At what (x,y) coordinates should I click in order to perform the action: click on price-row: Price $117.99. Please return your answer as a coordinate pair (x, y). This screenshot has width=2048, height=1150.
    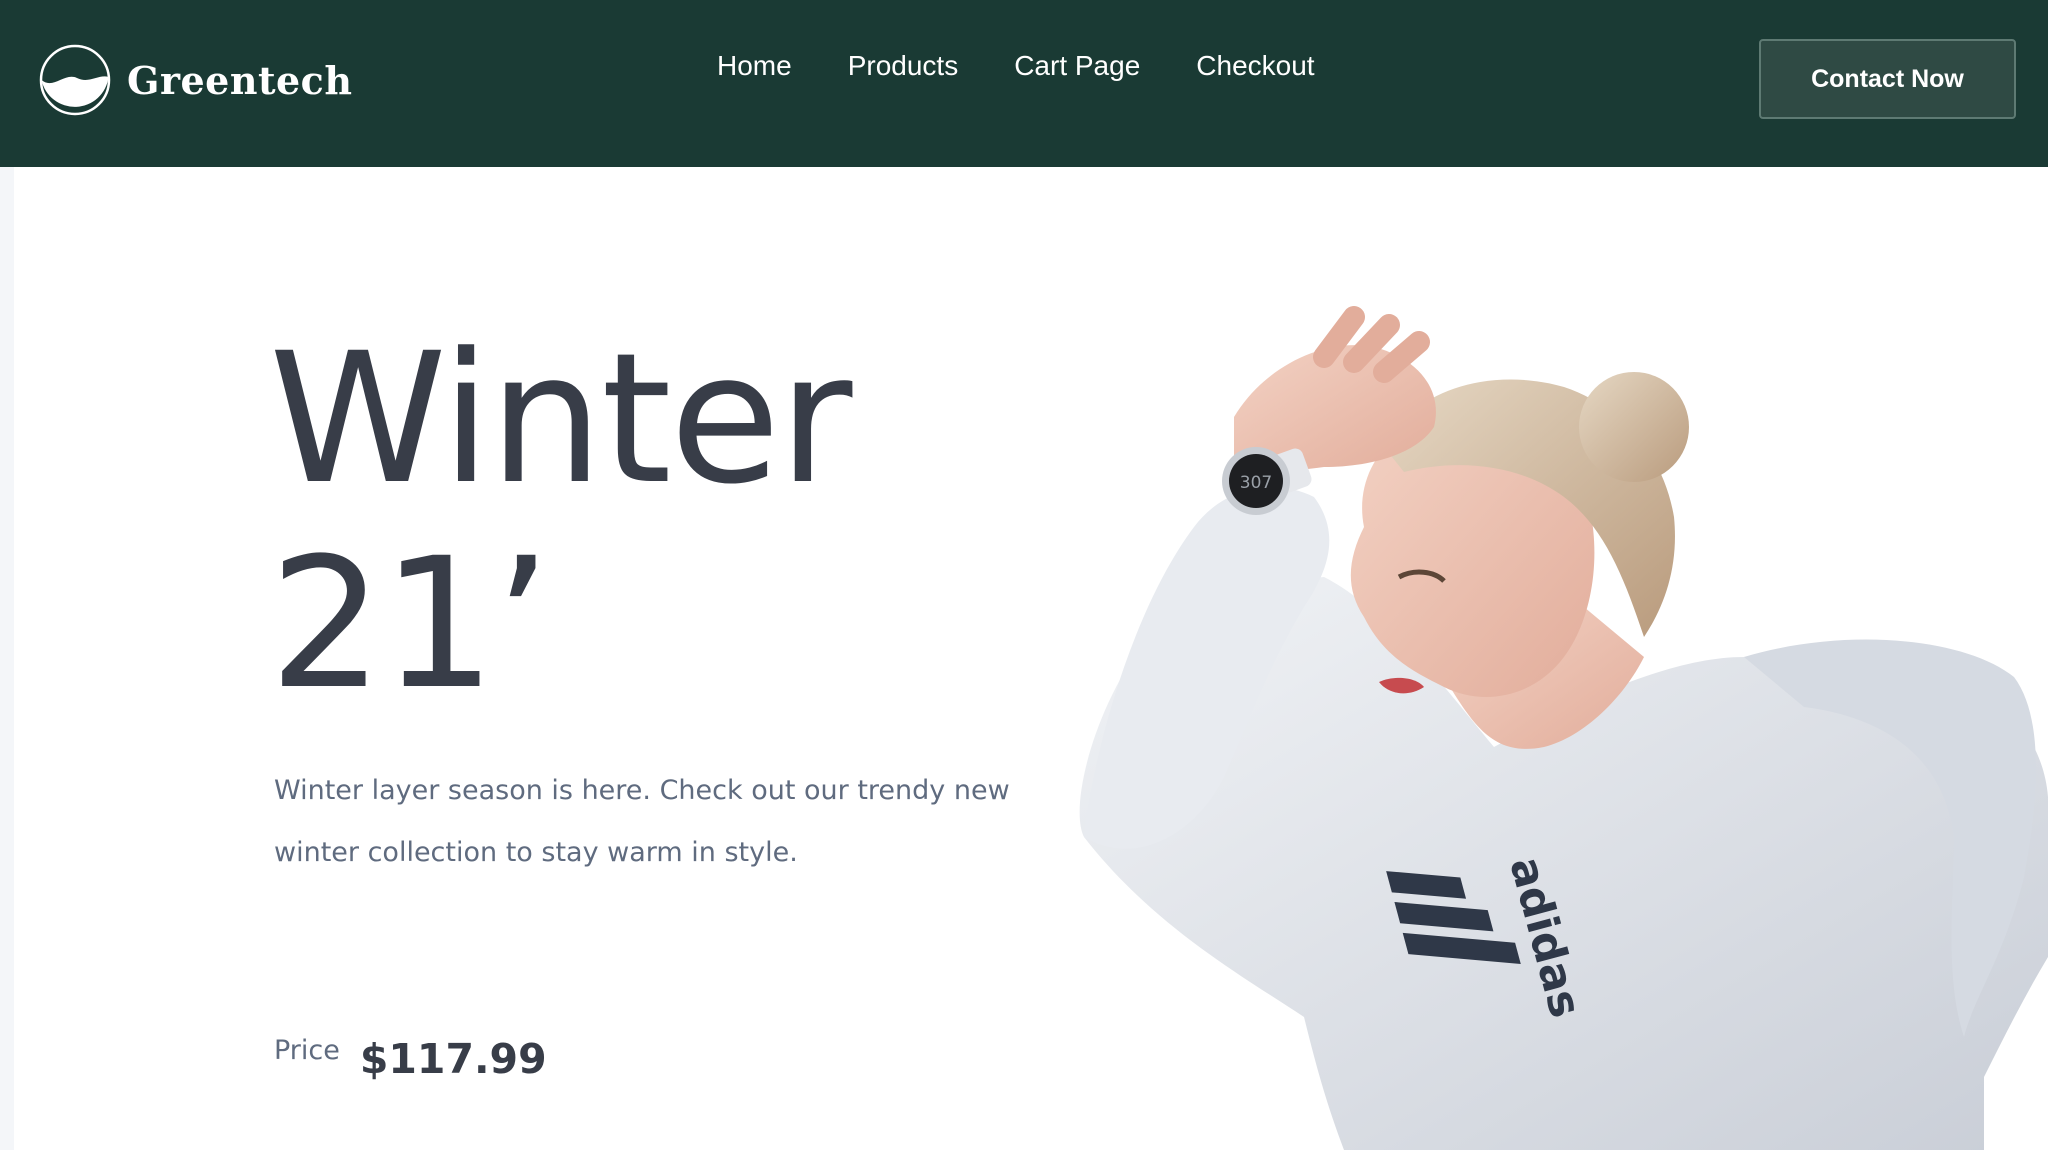
    Looking at the image, I should click on (410, 1059).